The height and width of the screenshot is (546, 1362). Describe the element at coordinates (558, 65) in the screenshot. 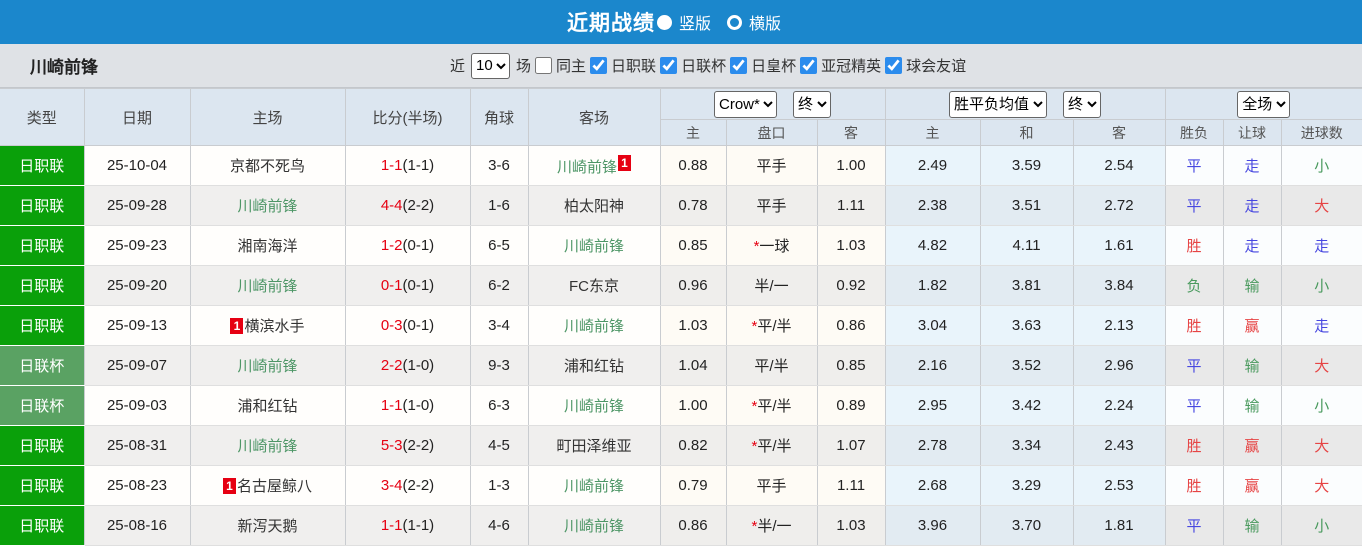

I see `same-home-filter: 同主` at that location.